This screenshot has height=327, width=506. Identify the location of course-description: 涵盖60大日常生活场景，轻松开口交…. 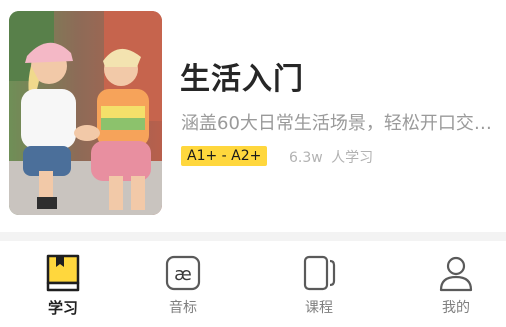
(336, 123).